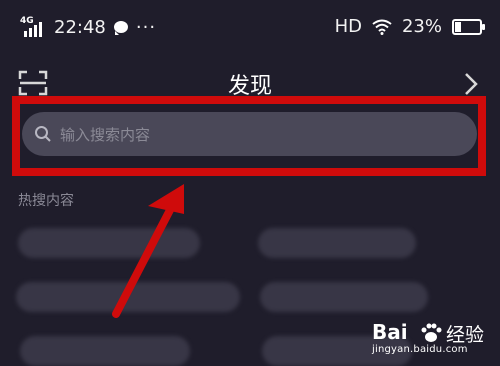 Image resolution: width=500 pixels, height=366 pixels. I want to click on watermark-brand: Bai, so click(390, 332).